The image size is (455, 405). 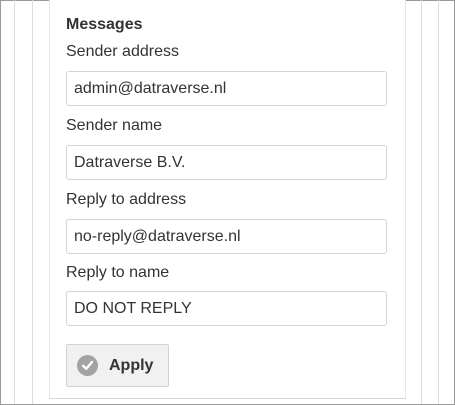 What do you see at coordinates (226, 162) in the screenshot?
I see `sender-name-field` at bounding box center [226, 162].